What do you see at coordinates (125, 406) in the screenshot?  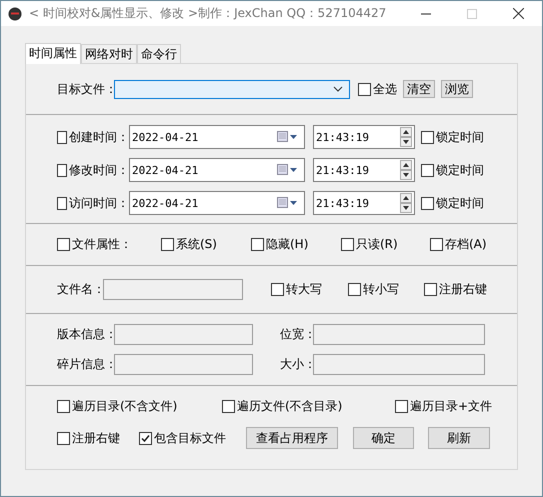 I see `checkbox-label: 遍历目录(不含文件)` at bounding box center [125, 406].